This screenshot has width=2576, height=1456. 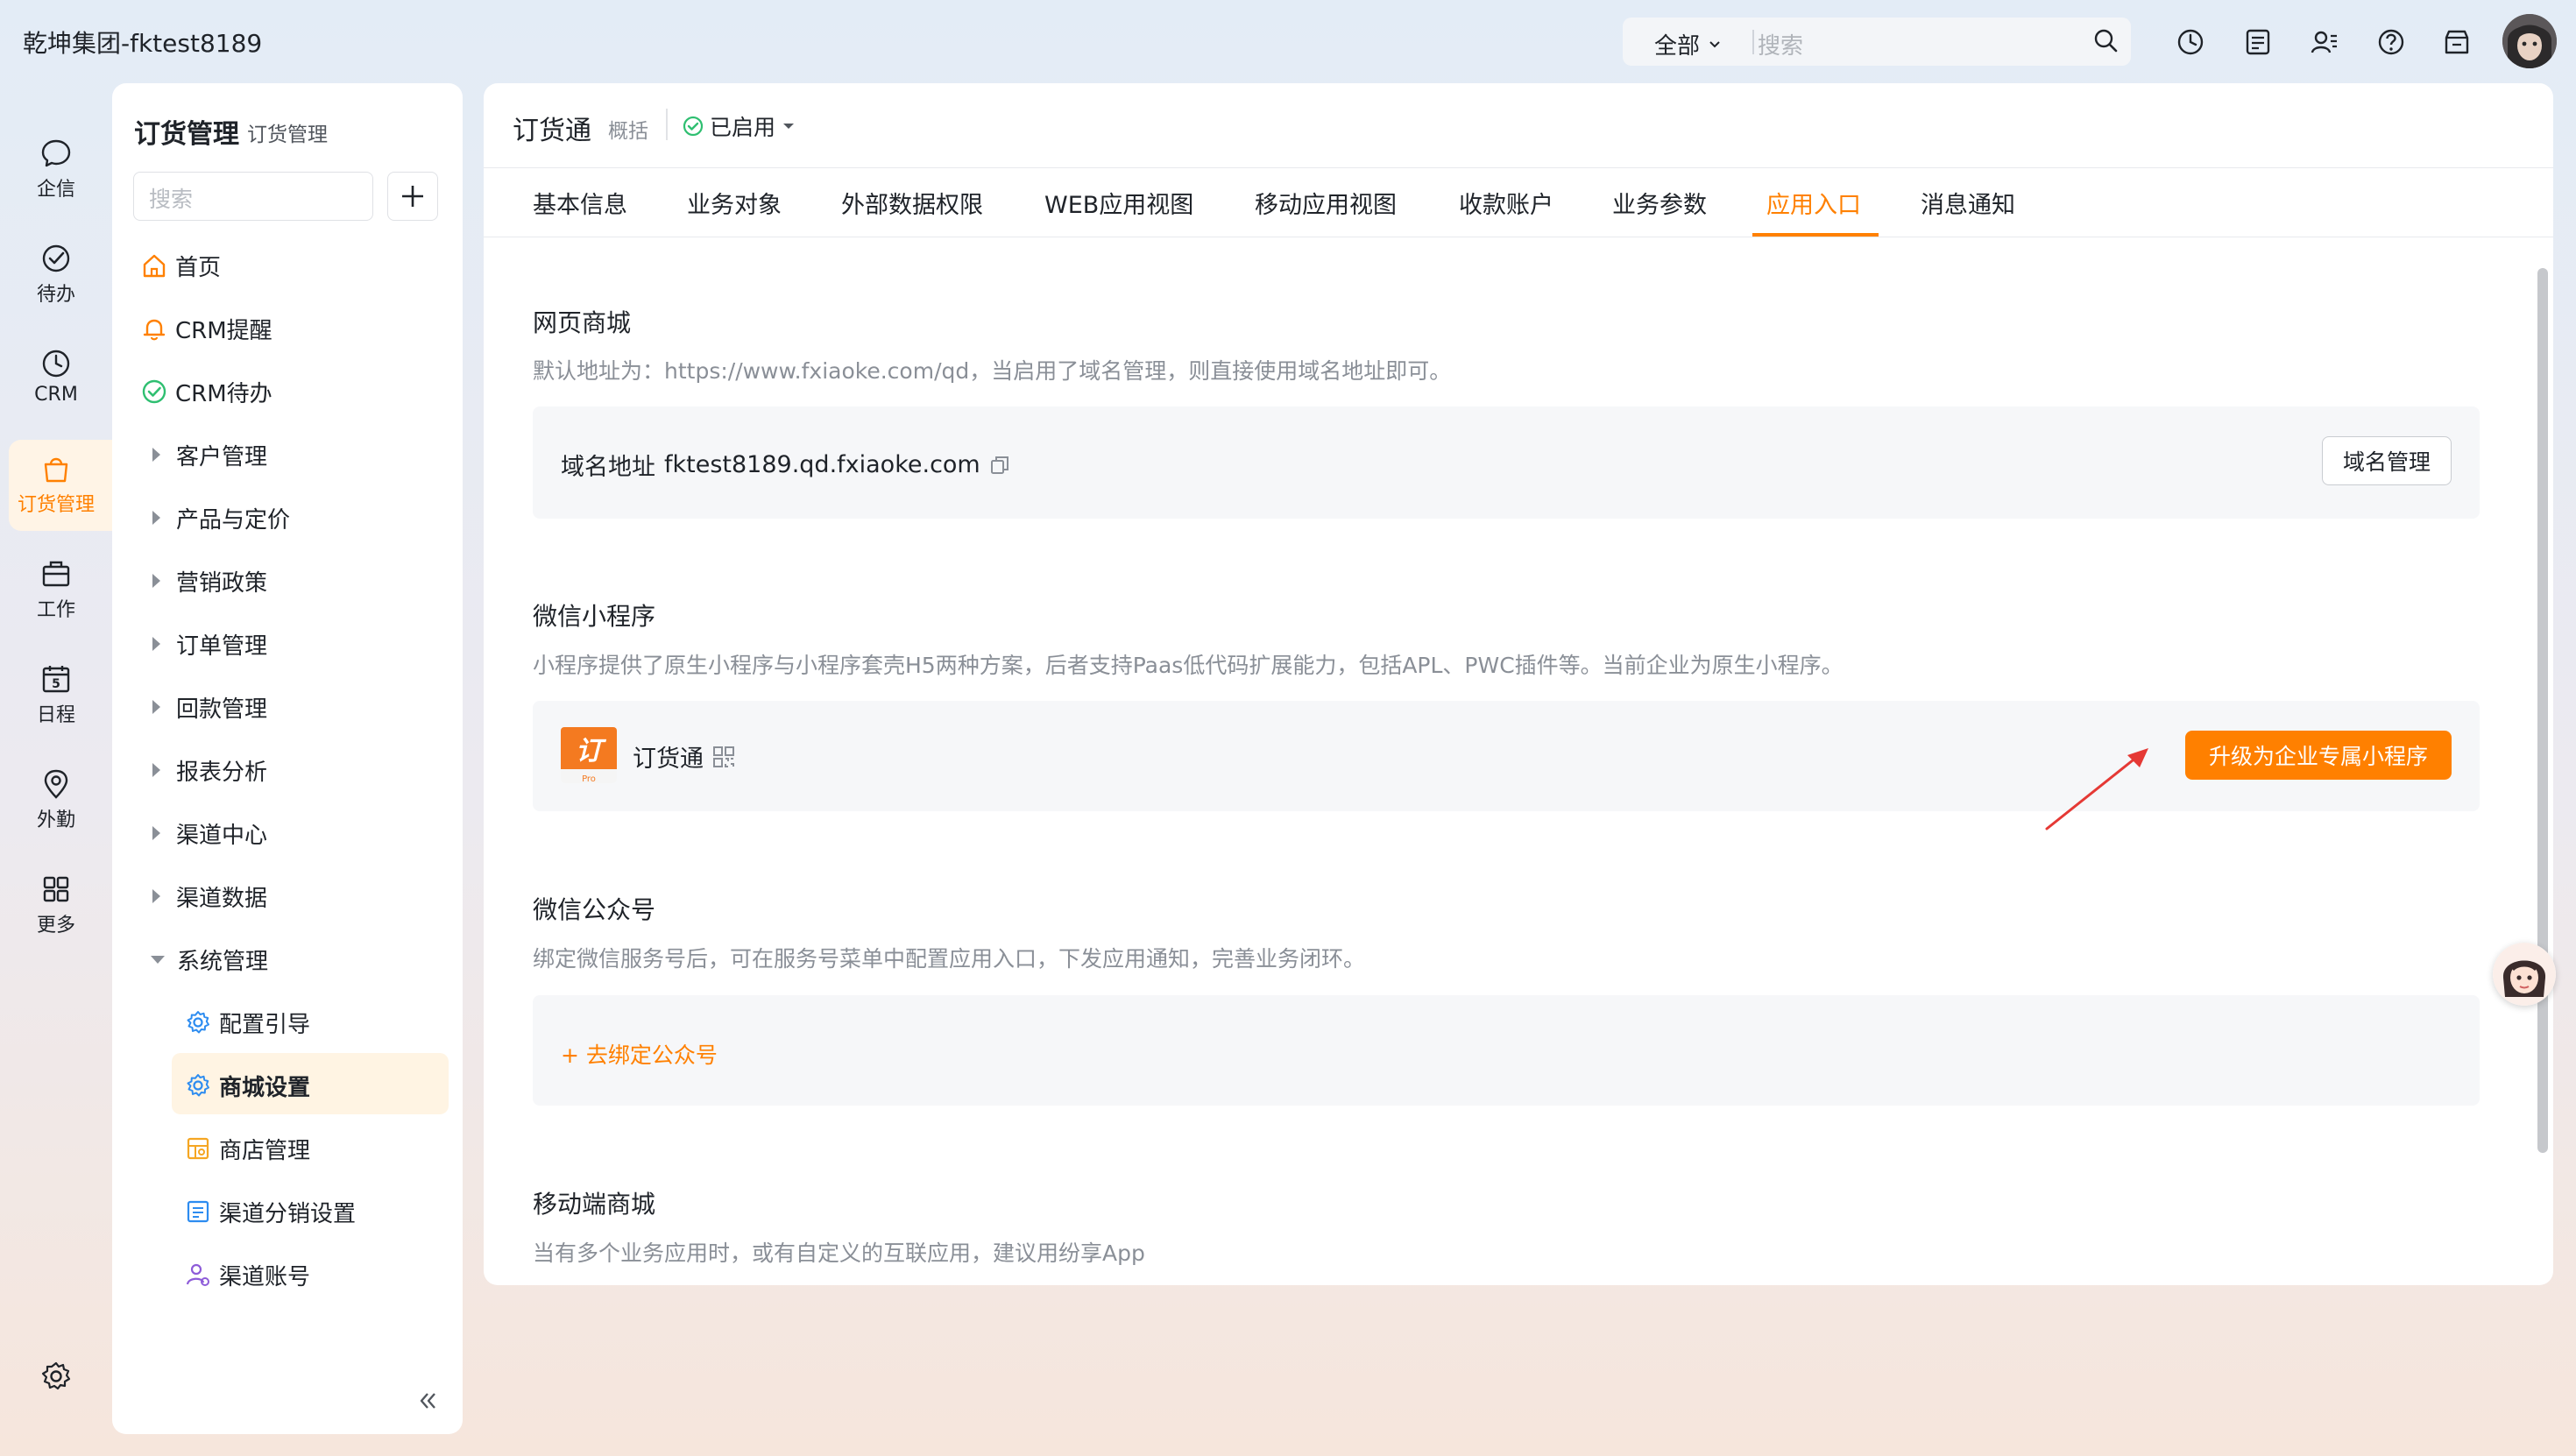 What do you see at coordinates (56, 484) in the screenshot?
I see `rail-item-order: 订货管理` at bounding box center [56, 484].